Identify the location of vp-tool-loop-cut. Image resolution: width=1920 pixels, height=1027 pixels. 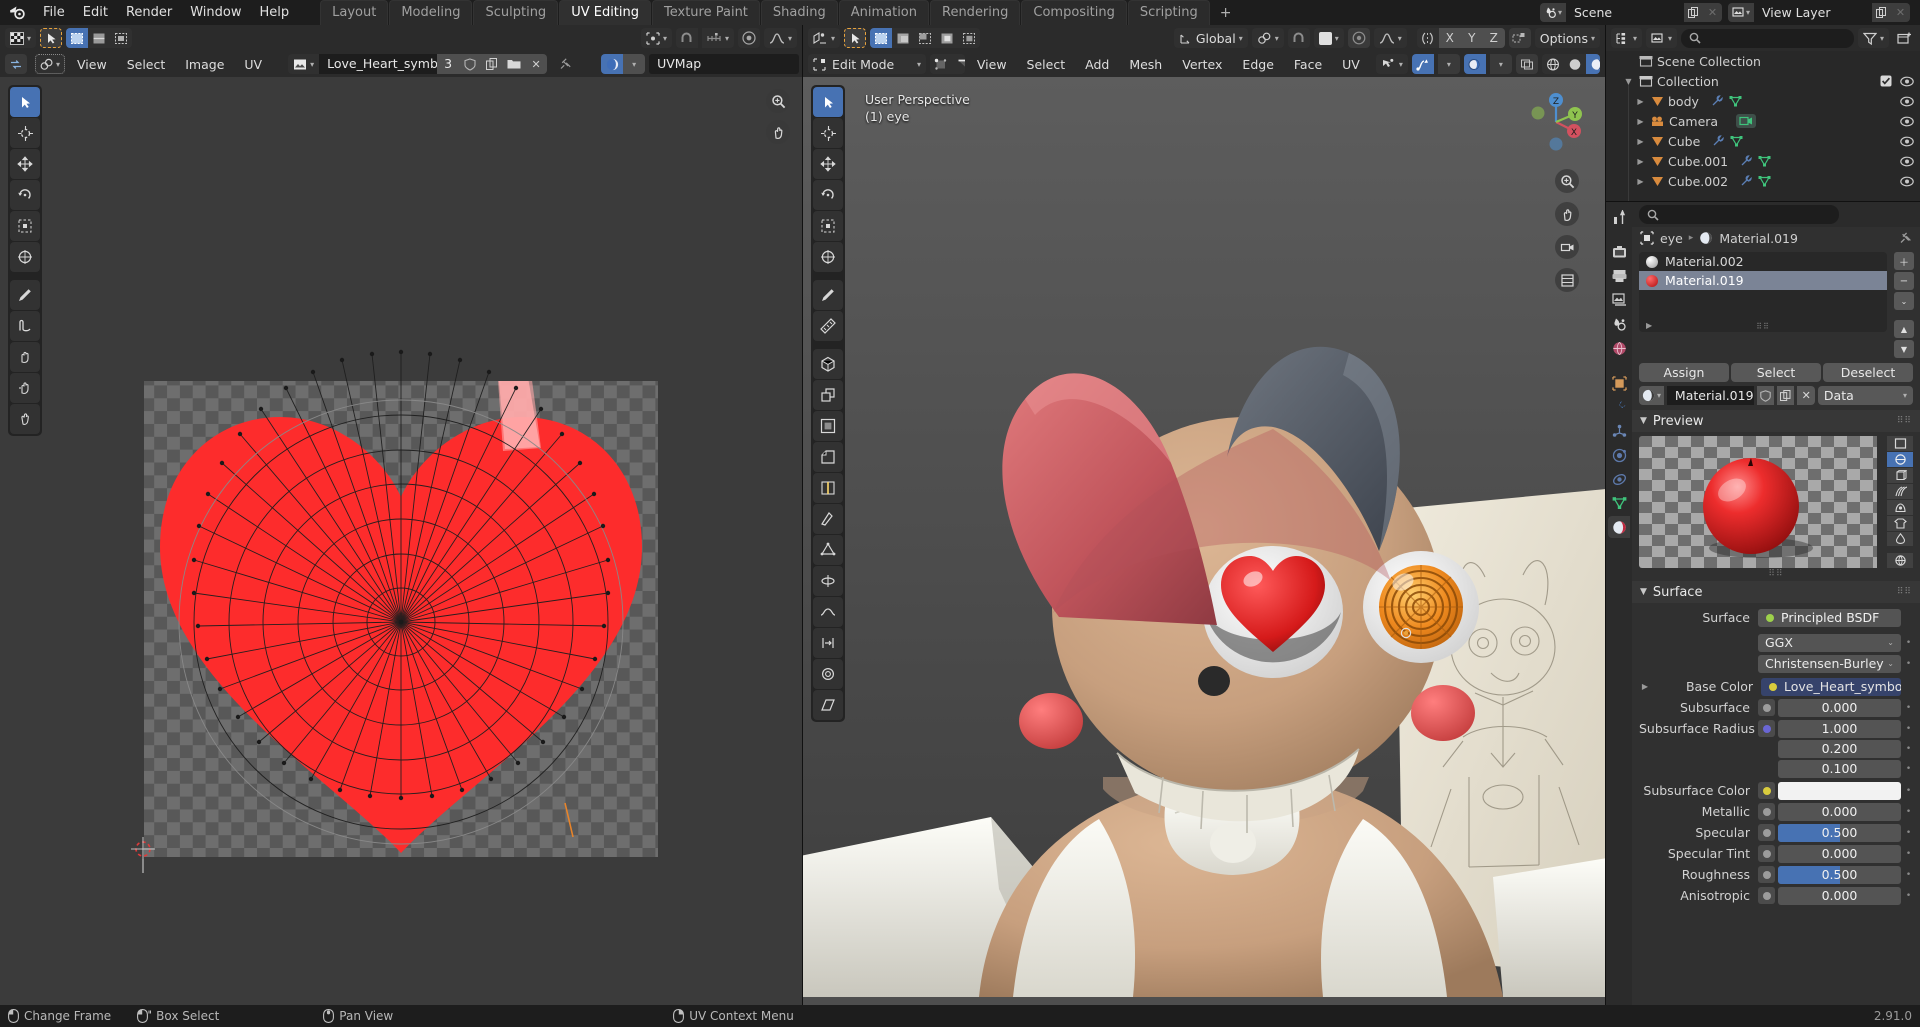
(828, 488).